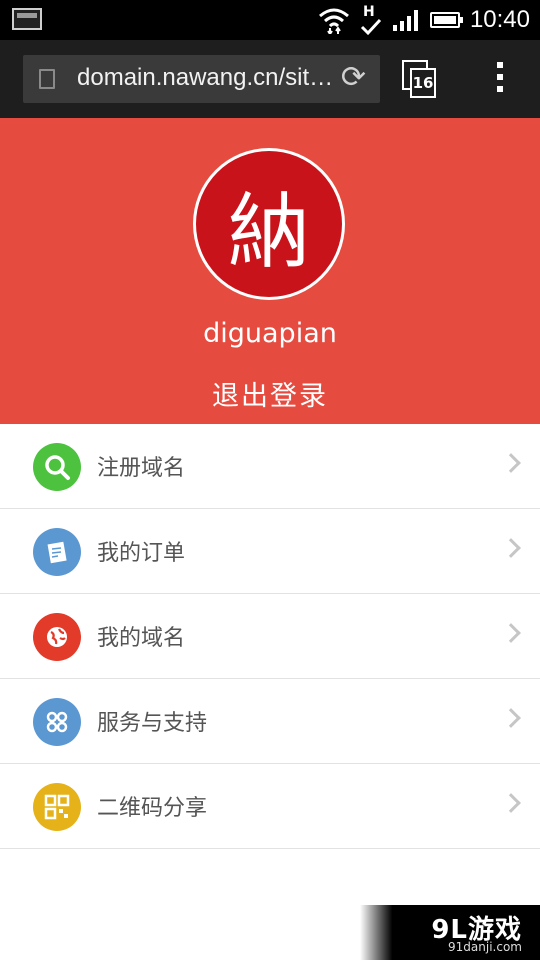 This screenshot has height=960, width=540. I want to click on tab-count: 16, so click(423, 83).